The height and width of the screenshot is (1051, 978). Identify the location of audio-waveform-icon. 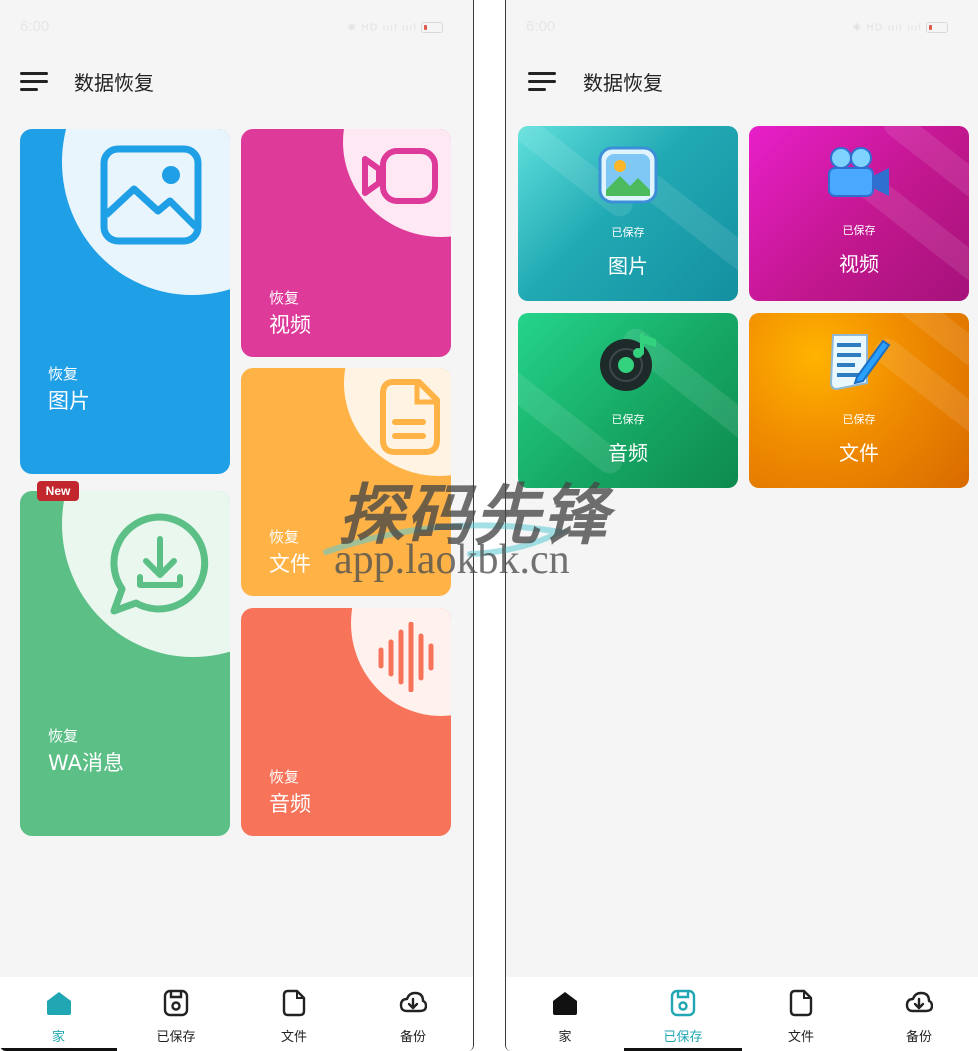
(406, 657).